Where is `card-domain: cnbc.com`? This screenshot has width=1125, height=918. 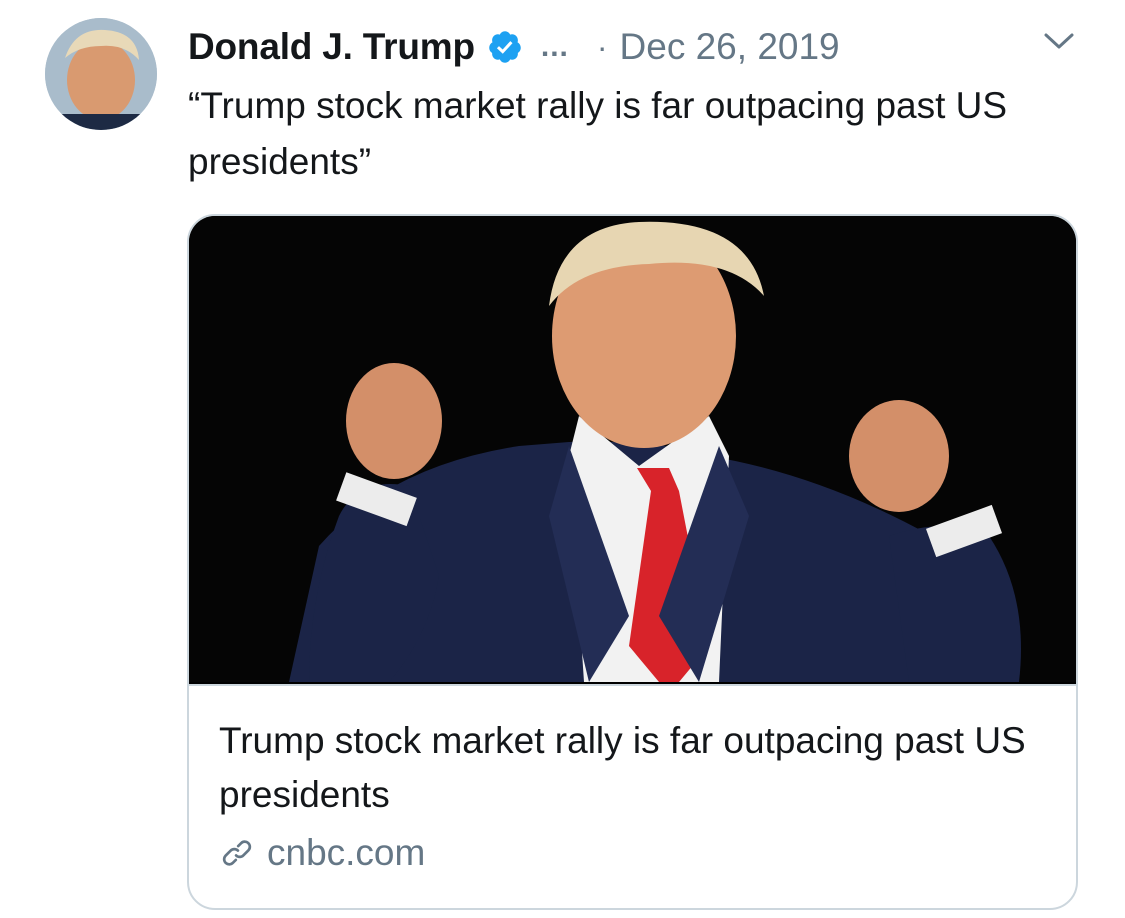 card-domain: cnbc.com is located at coordinates (322, 853).